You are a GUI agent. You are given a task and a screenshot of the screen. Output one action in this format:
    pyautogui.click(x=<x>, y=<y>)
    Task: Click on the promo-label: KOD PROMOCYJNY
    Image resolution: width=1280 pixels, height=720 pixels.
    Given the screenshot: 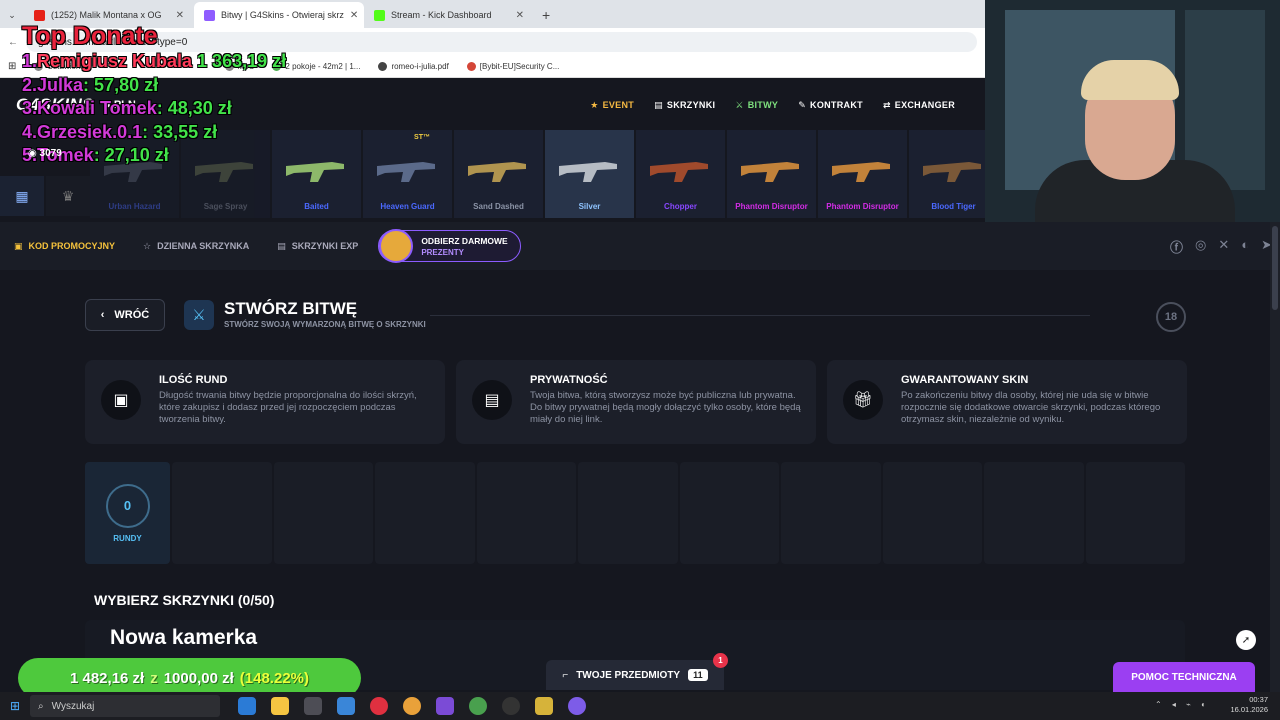 What is the action you would take?
    pyautogui.click(x=72, y=246)
    